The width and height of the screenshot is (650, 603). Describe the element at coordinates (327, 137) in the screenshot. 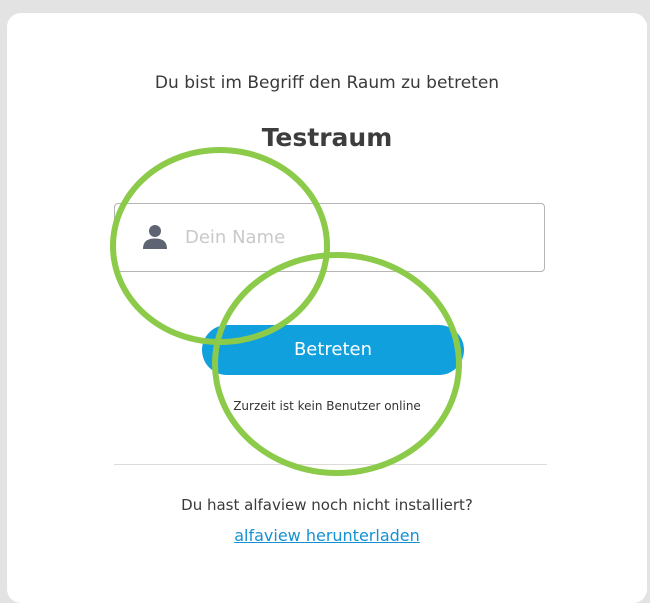

I see `room-name: Testraum` at that location.